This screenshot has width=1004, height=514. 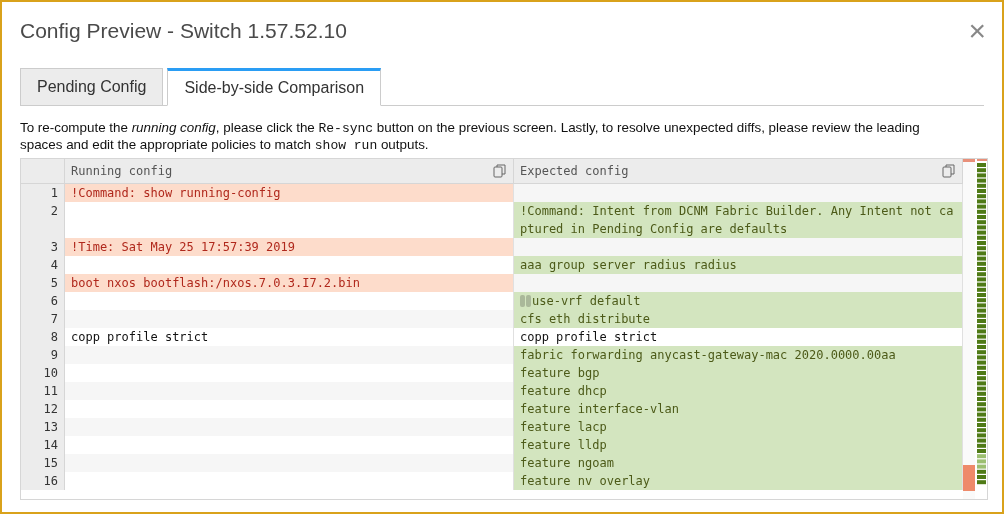 I want to click on tab: Side-by-side Comparison, so click(x=274, y=87).